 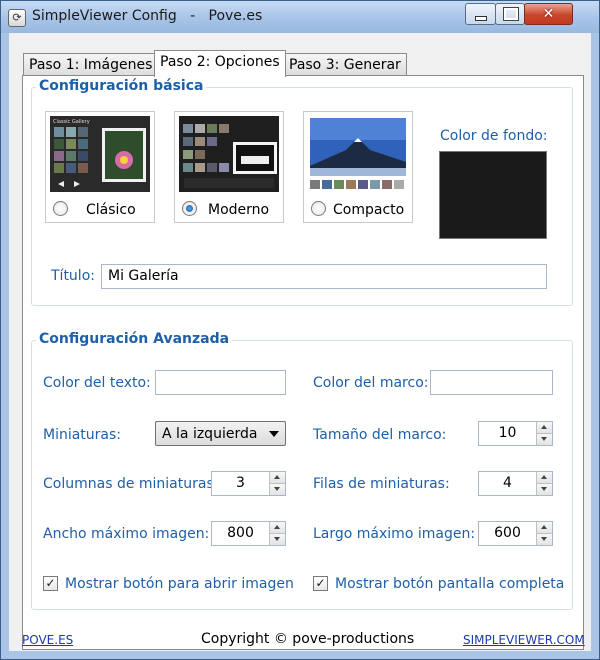 I want to click on style-compacto-card: Compacto, so click(x=358, y=167).